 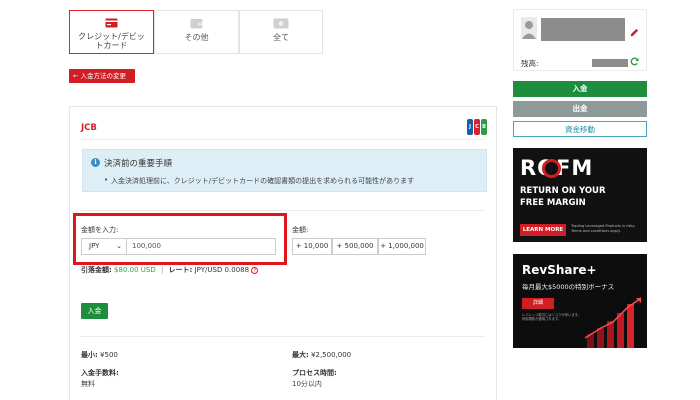 What do you see at coordinates (281, 37) in the screenshot?
I see `tab-label: 全て` at bounding box center [281, 37].